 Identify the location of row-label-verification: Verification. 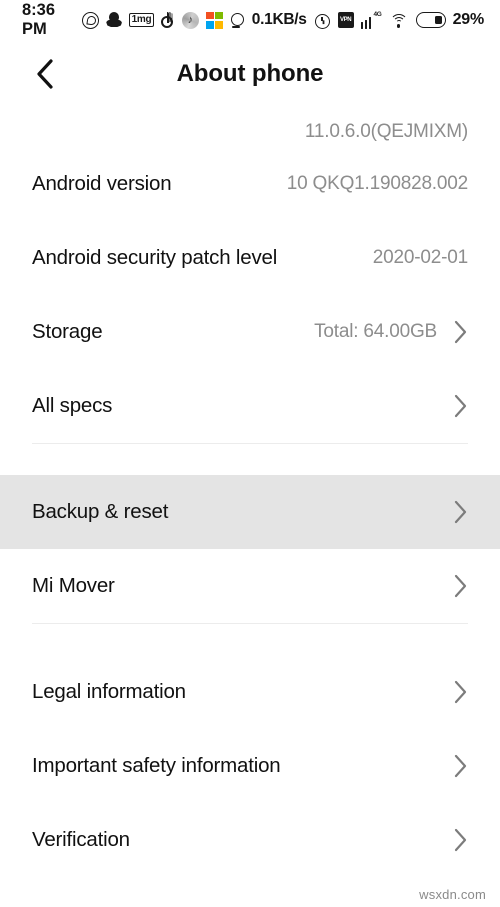
(81, 839).